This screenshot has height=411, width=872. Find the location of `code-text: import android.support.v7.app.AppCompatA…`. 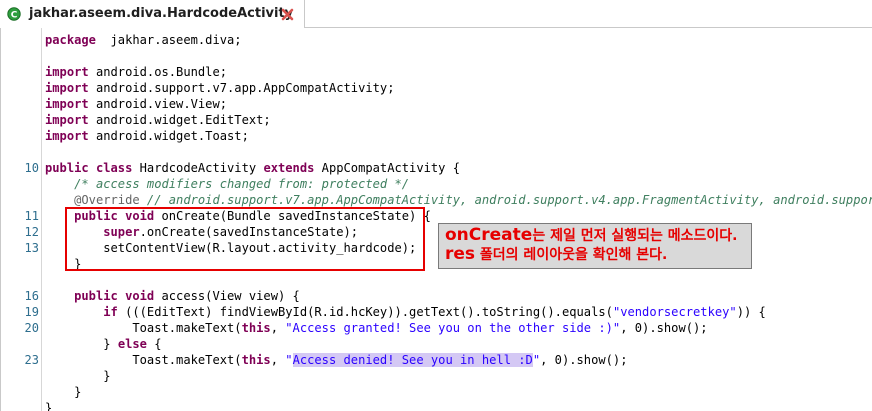

code-text: import android.support.v7.app.AppCompatA… is located at coordinates (220, 88).